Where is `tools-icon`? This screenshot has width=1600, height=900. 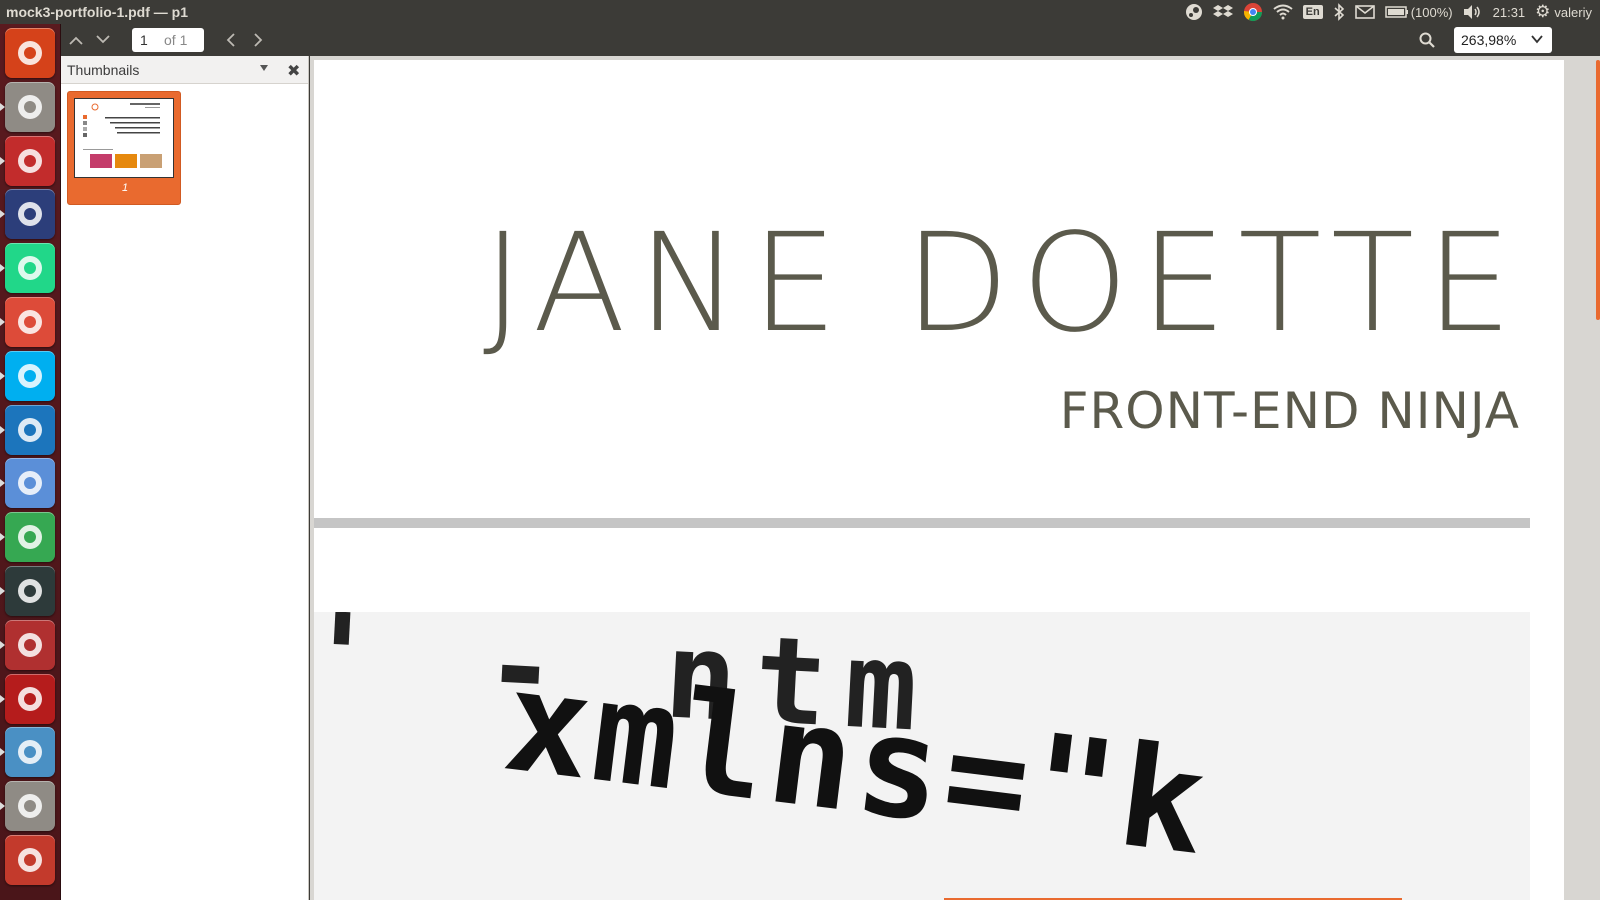 tools-icon is located at coordinates (30, 644).